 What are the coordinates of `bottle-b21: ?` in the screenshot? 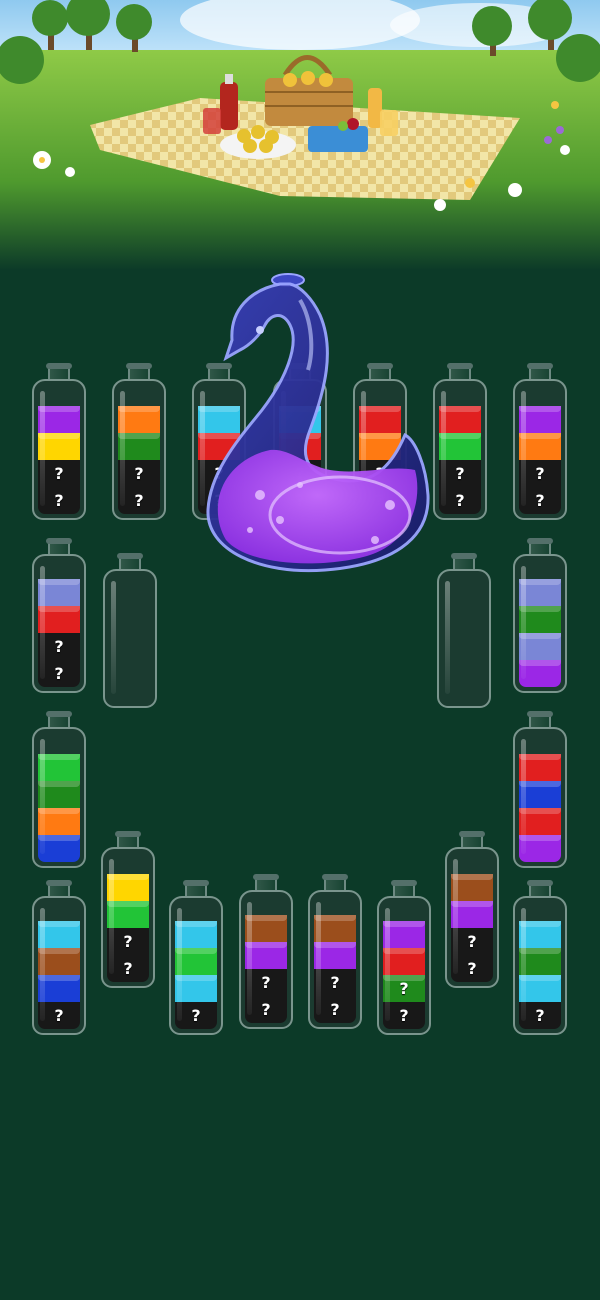 It's located at (540, 957).